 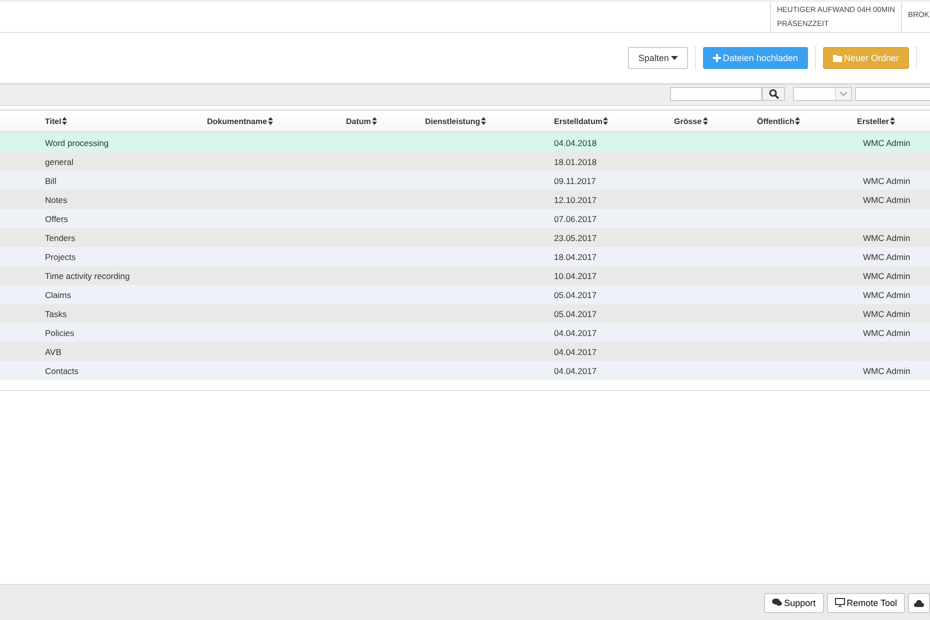 What do you see at coordinates (794, 602) in the screenshot?
I see `footer-button: Support` at bounding box center [794, 602].